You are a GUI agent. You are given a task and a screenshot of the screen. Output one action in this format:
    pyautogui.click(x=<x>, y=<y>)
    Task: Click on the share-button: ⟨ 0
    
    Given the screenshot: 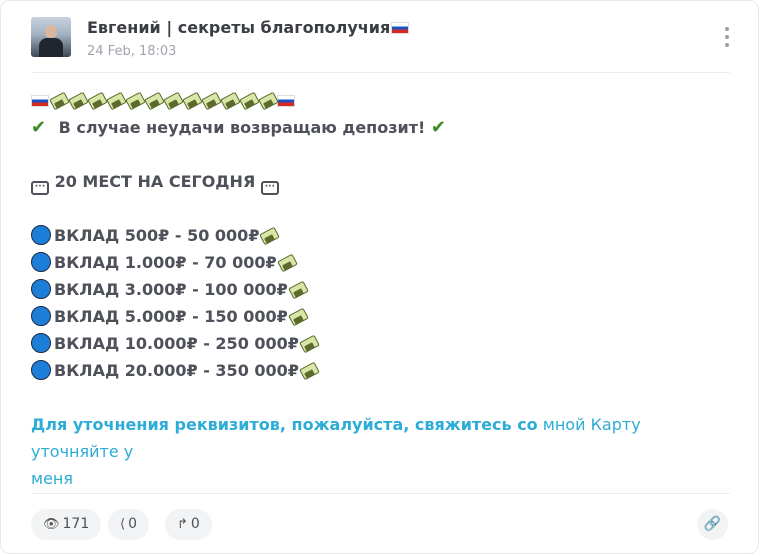 What is the action you would take?
    pyautogui.click(x=128, y=524)
    